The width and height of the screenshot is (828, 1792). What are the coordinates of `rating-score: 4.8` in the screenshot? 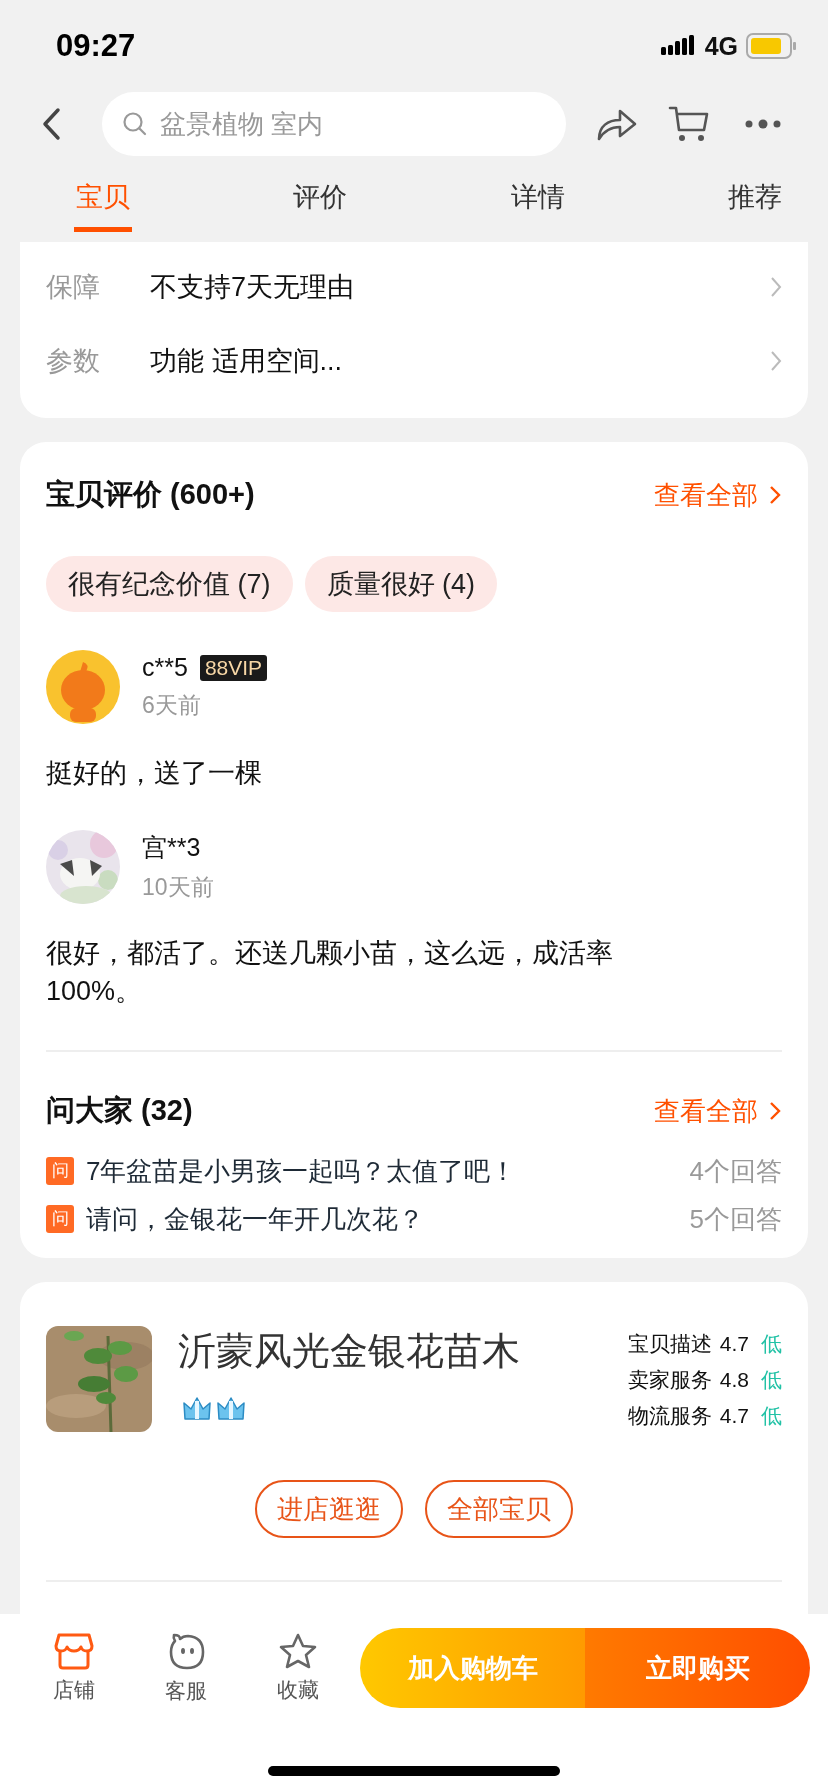 It's located at (734, 1380).